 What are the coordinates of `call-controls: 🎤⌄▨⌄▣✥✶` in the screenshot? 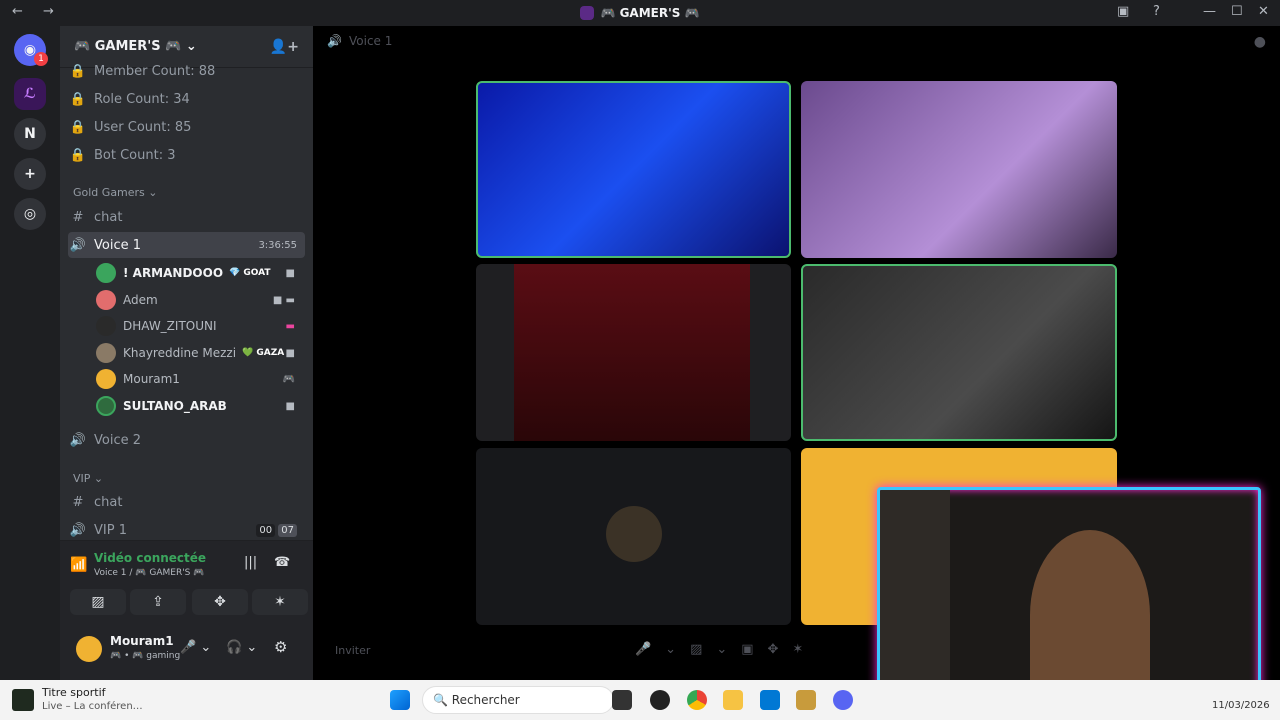 It's located at (726, 649).